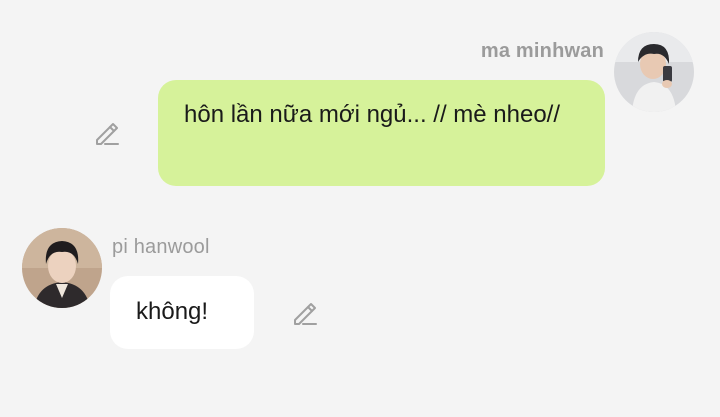  Describe the element at coordinates (542, 51) in the screenshot. I see `sender-name-minhwan: ma minhwan` at that location.